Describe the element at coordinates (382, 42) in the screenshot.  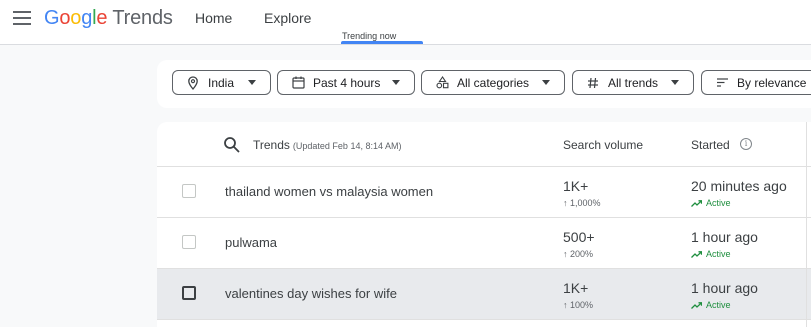
I see `active-tab-indicator` at that location.